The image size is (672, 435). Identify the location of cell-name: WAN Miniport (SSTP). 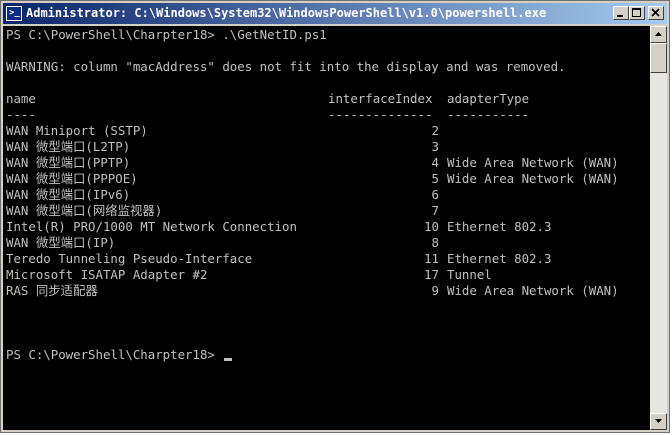
(77, 130).